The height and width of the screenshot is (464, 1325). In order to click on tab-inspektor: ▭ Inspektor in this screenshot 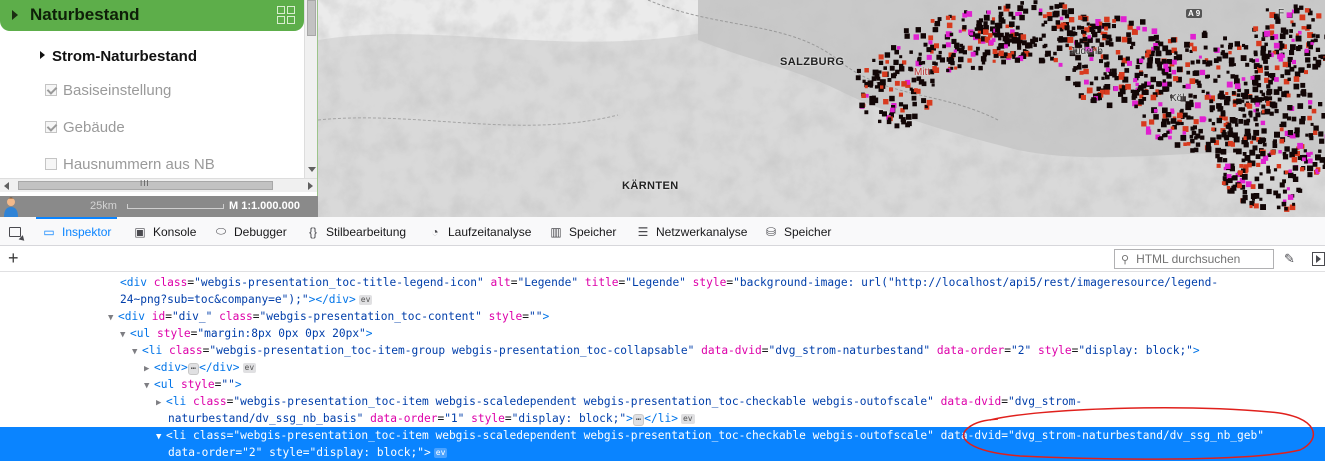, I will do `click(76, 231)`.